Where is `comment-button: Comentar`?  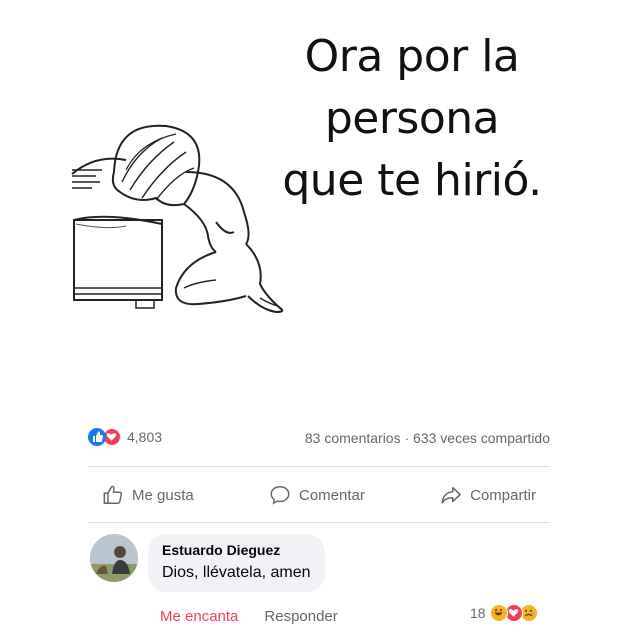
comment-button: Comentar is located at coordinates (317, 495).